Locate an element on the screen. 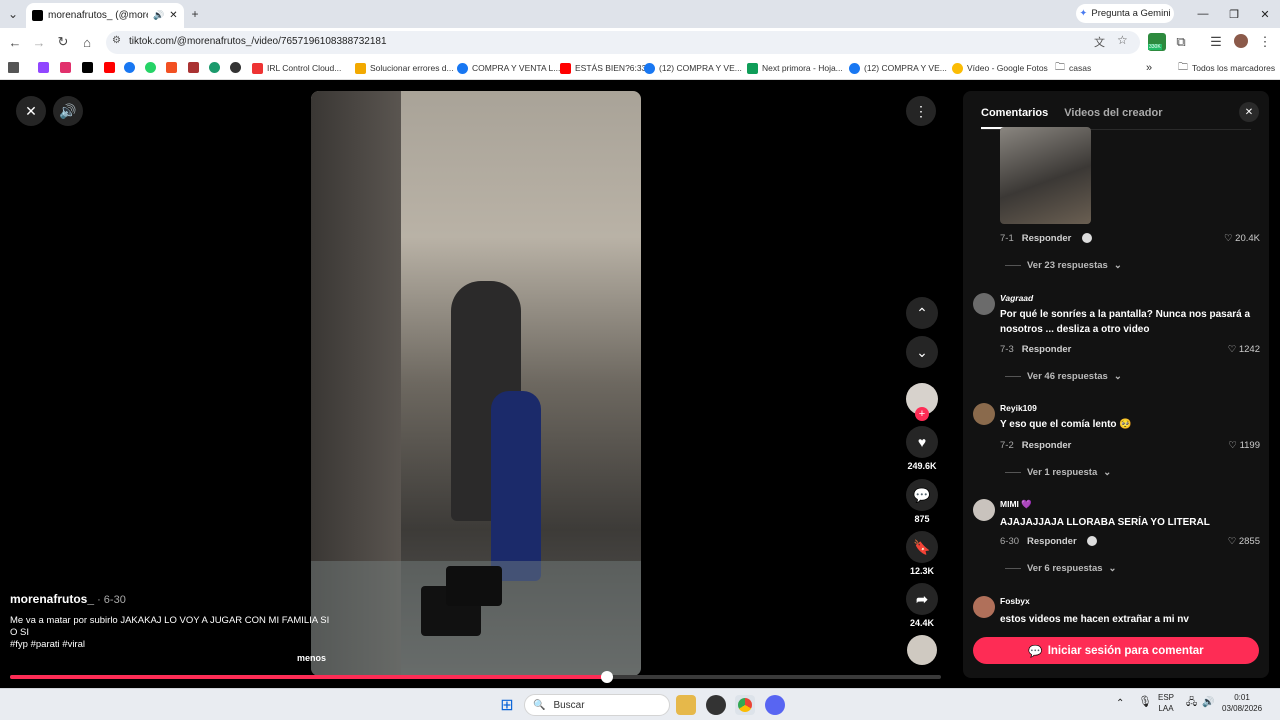  share-arrow-icon: ➦ is located at coordinates (922, 599).